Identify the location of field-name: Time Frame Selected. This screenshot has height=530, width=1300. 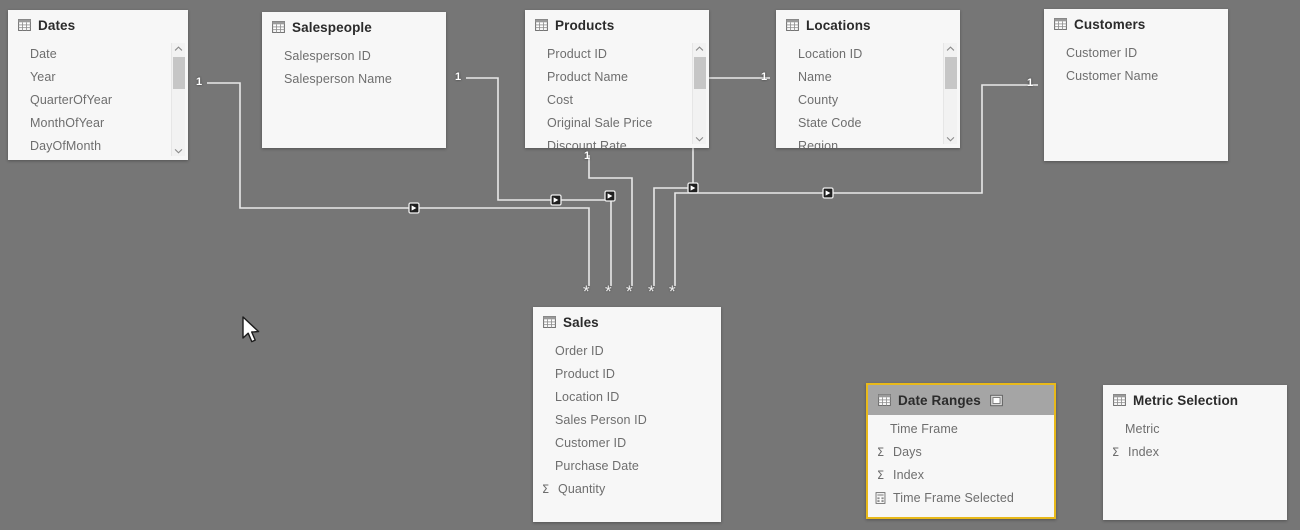
(953, 497).